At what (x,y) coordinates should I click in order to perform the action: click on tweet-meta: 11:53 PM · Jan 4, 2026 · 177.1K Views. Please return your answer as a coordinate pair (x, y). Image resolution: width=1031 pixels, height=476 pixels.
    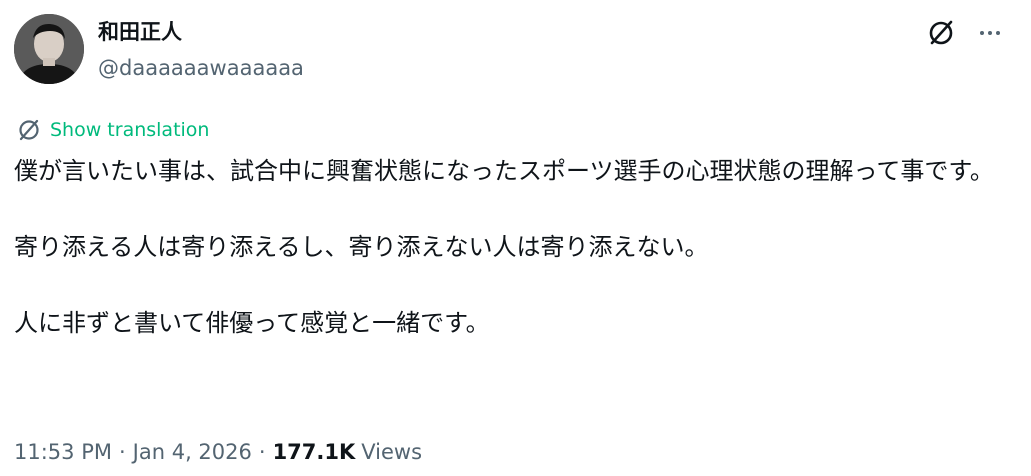
    Looking at the image, I should click on (218, 452).